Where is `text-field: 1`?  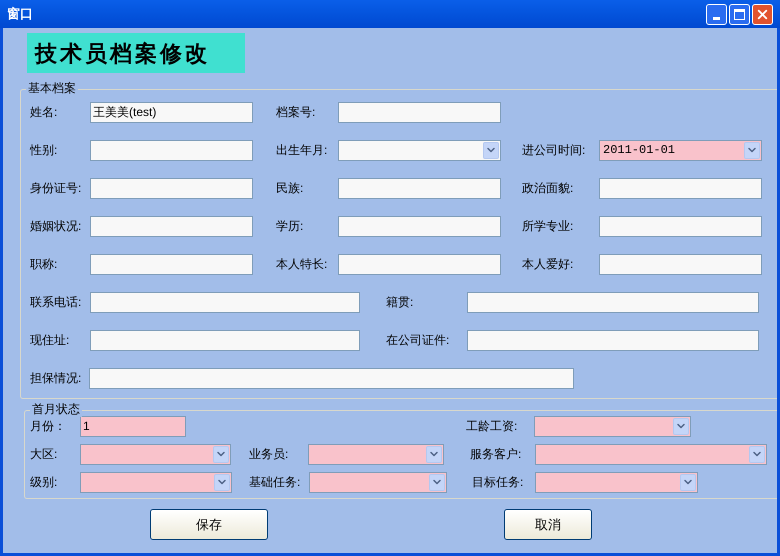
text-field: 1 is located at coordinates (133, 426).